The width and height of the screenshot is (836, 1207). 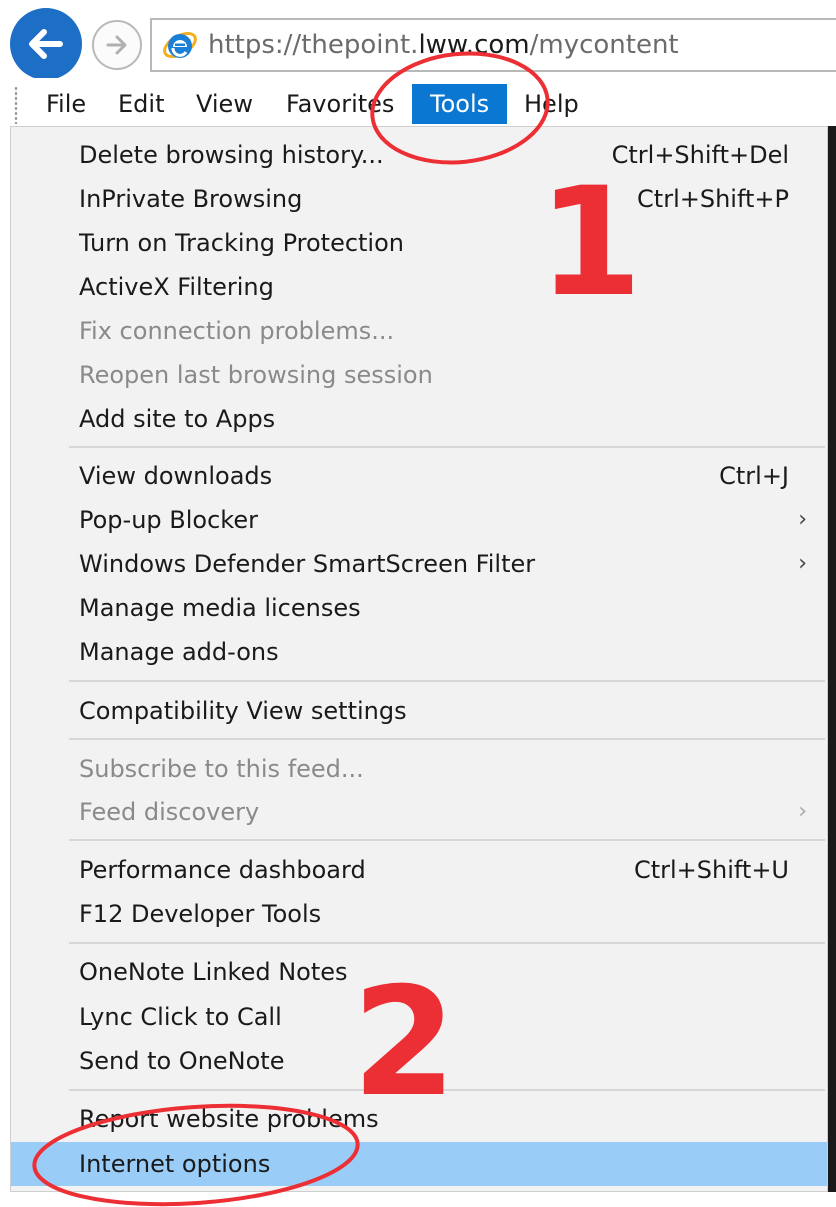 What do you see at coordinates (419, 914) in the screenshot?
I see `menu-item-f12-developer-tools: F12 Developer Tools` at bounding box center [419, 914].